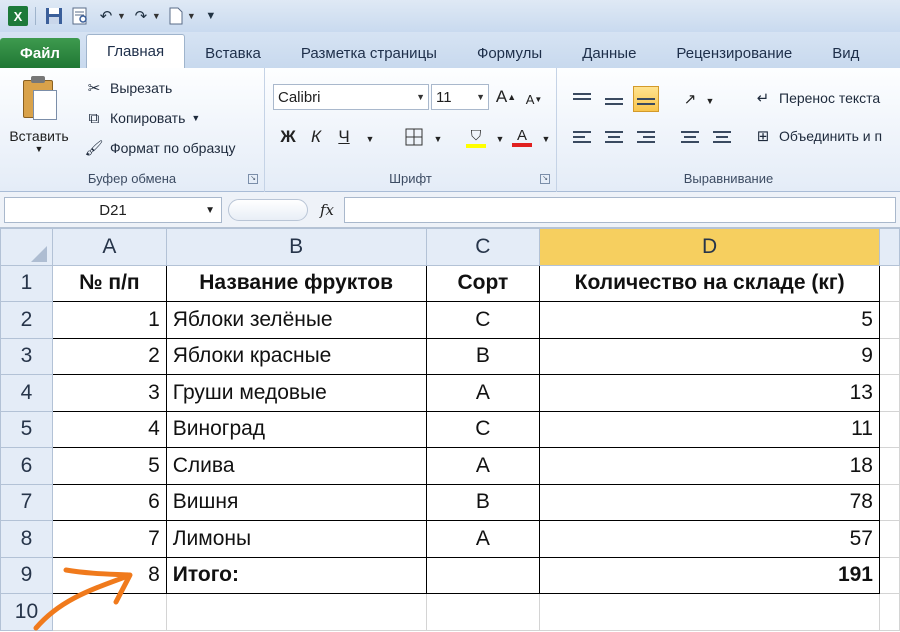  I want to click on column-header-a: A, so click(109, 247).